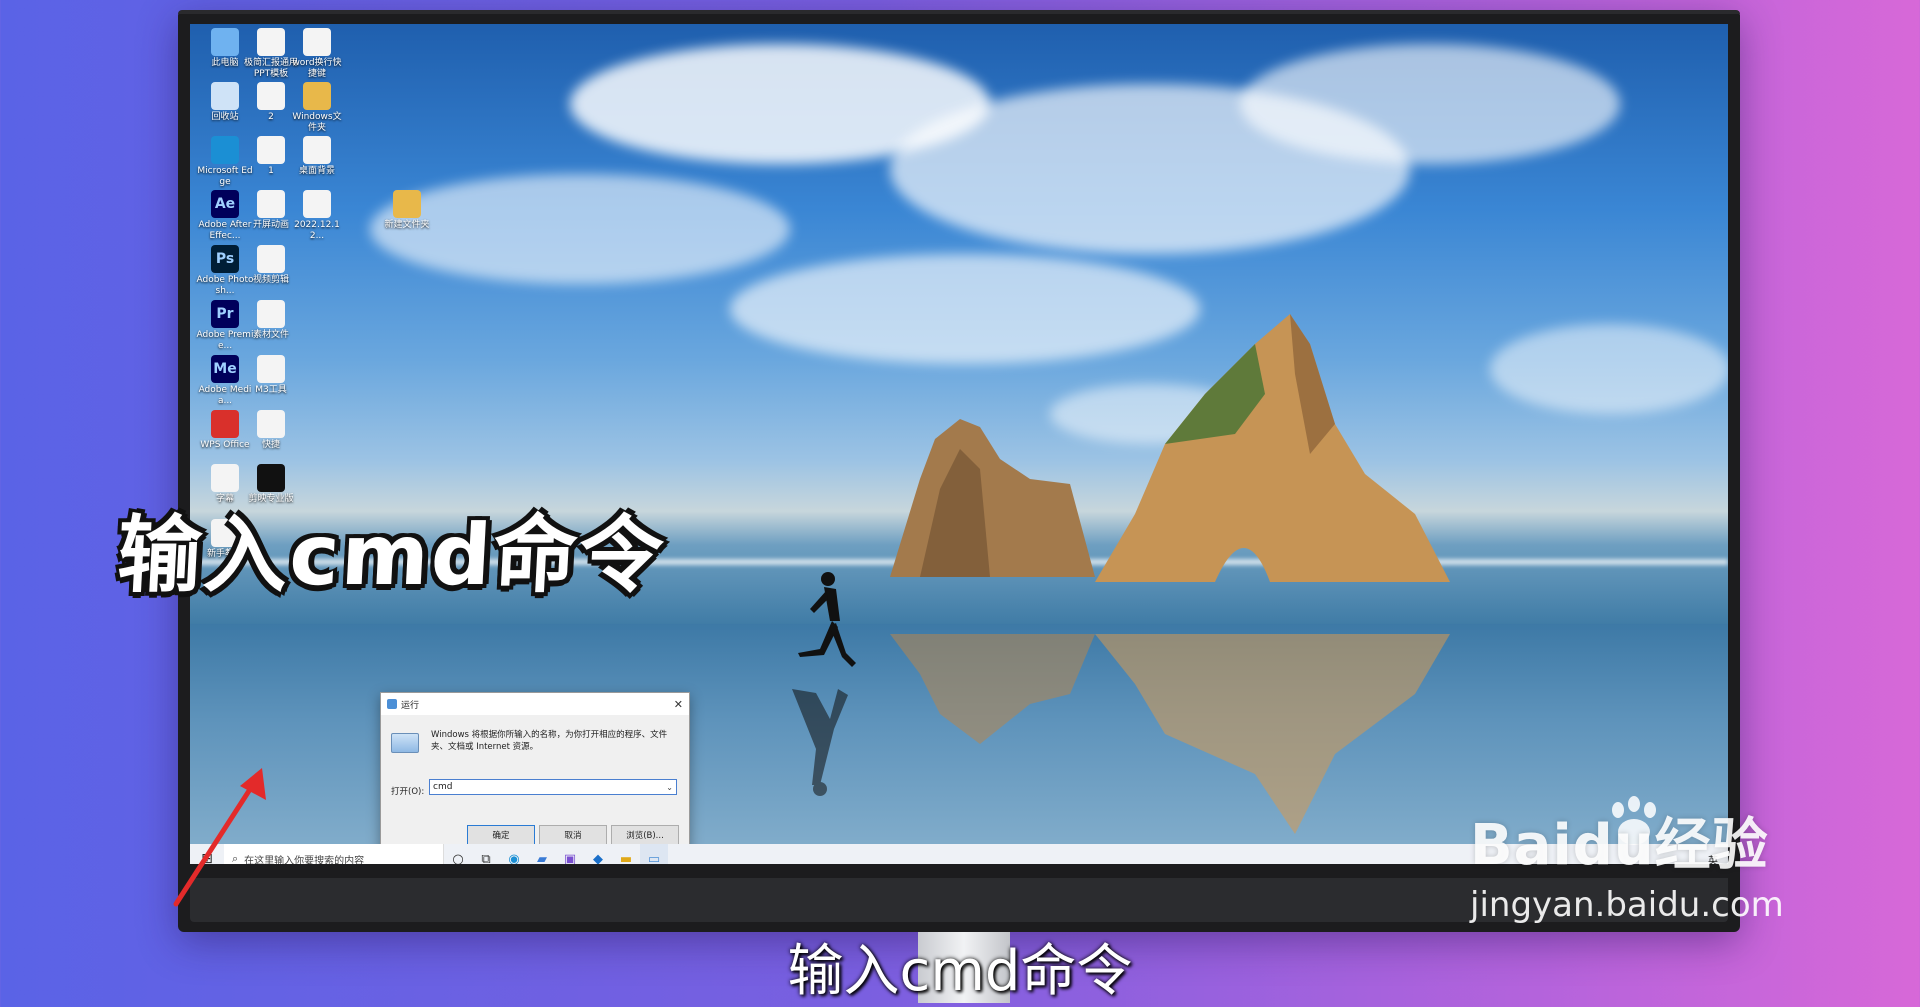  What do you see at coordinates (271, 204) in the screenshot?
I see `video-file-icon` at bounding box center [271, 204].